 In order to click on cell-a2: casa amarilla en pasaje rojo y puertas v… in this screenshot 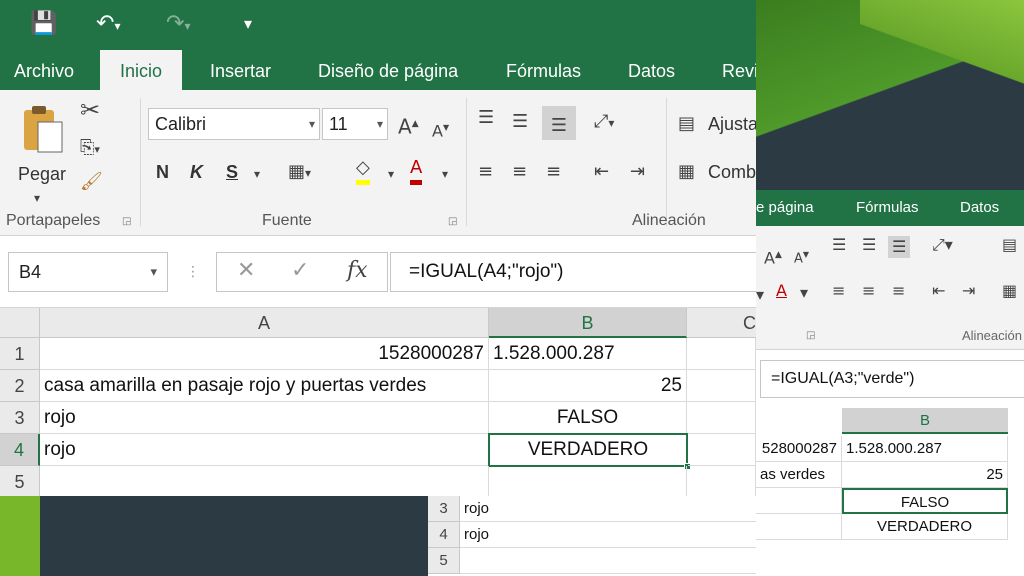, I will do `click(264, 386)`.